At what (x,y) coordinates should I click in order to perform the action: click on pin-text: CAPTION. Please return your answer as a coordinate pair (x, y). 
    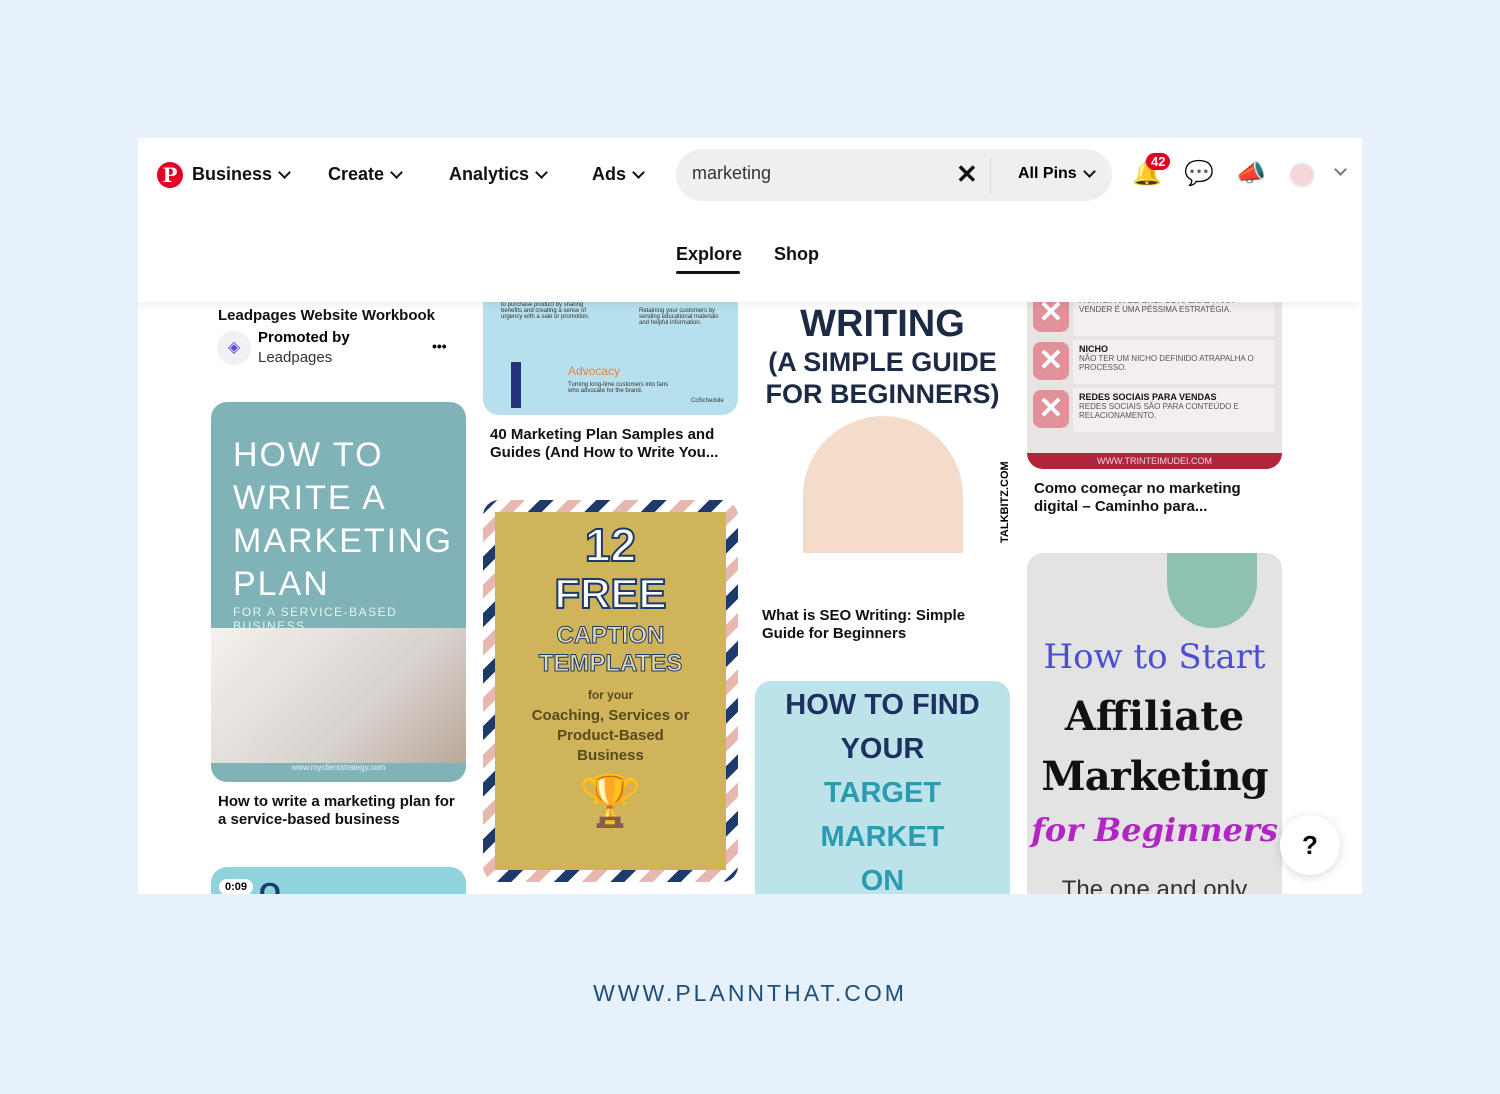
    Looking at the image, I should click on (610, 636).